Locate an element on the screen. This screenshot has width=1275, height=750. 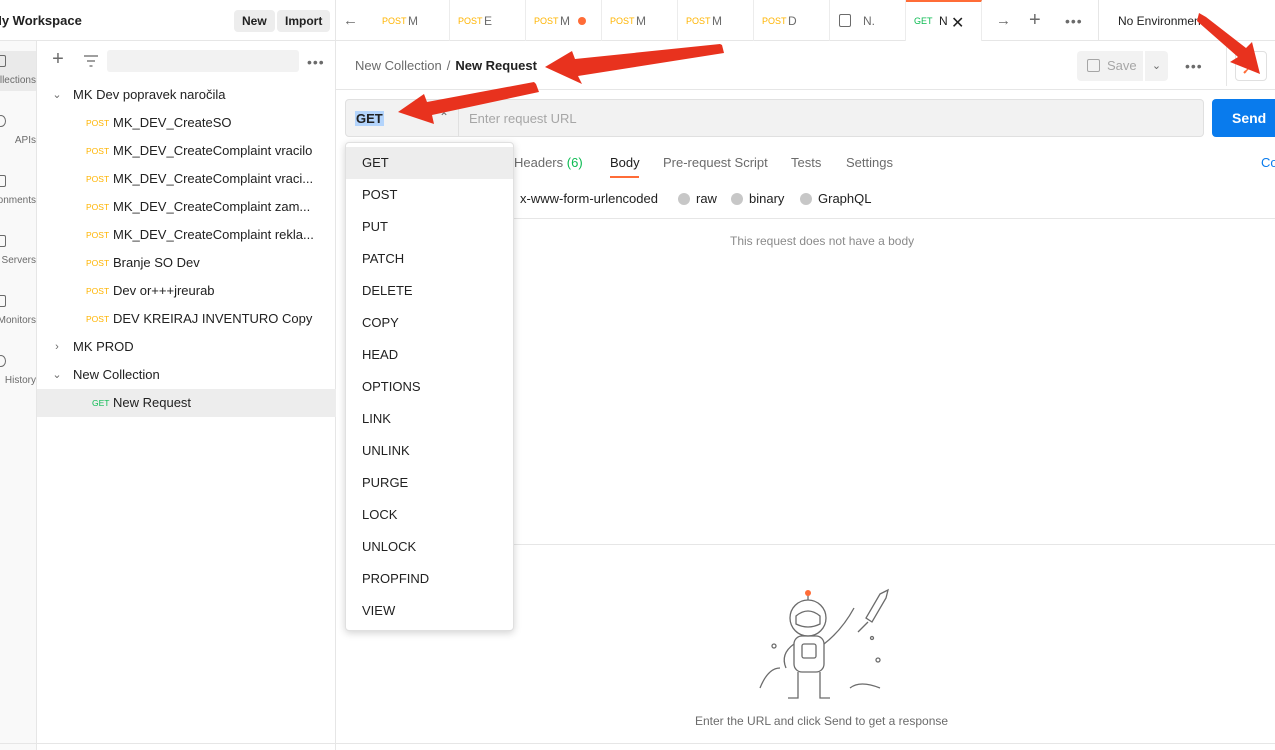
breadcrumb-collection: New Collection is located at coordinates (398, 65).